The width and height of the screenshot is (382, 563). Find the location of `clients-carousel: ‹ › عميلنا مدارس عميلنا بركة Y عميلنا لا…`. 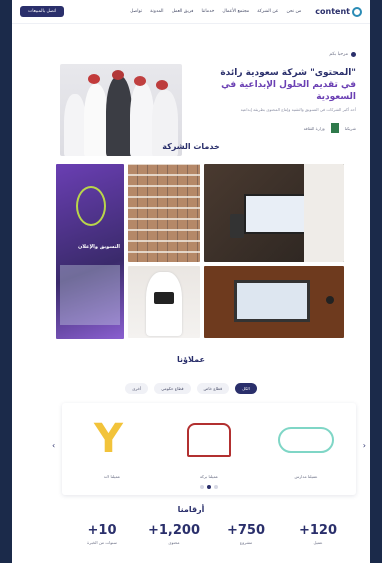

clients-carousel: ‹ › عميلنا مدارس عميلنا بركة Y عميلنا لا… is located at coordinates (209, 449).